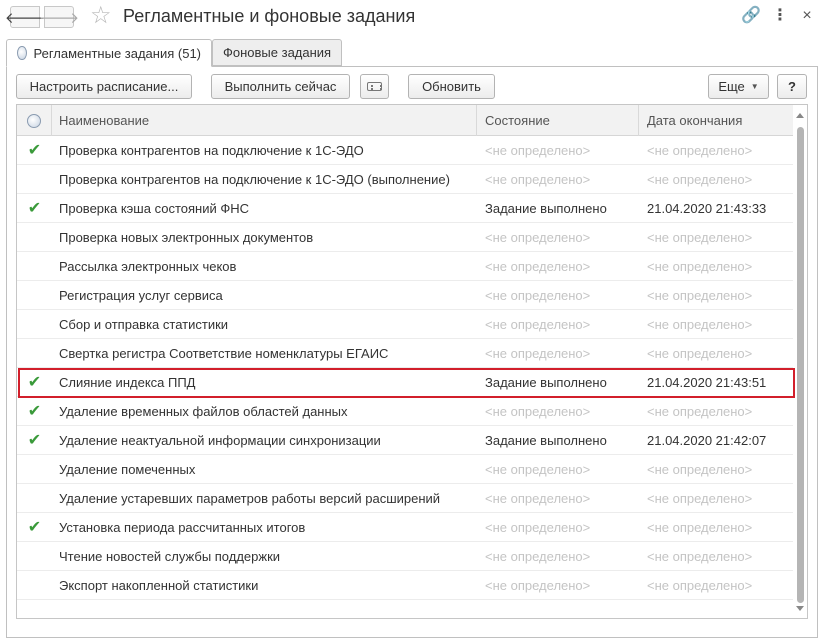  I want to click on chevron-down-icon: ▼, so click(754, 86).